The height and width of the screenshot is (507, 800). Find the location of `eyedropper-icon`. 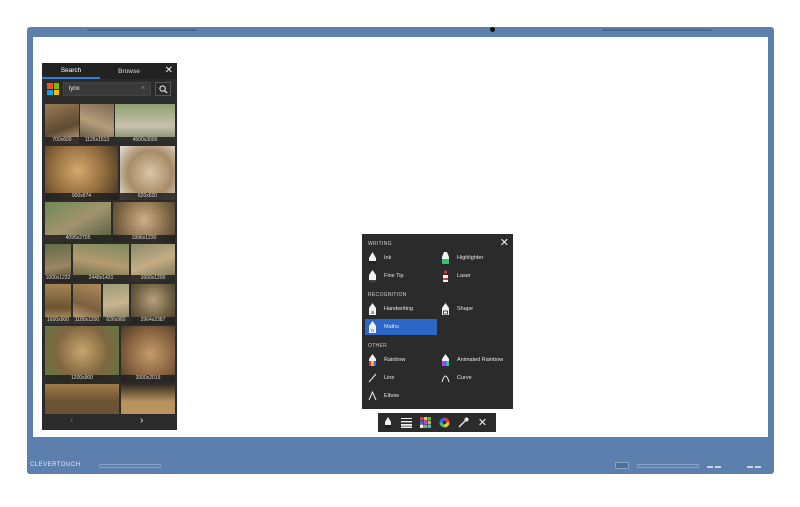

eyedropper-icon is located at coordinates (463, 422).